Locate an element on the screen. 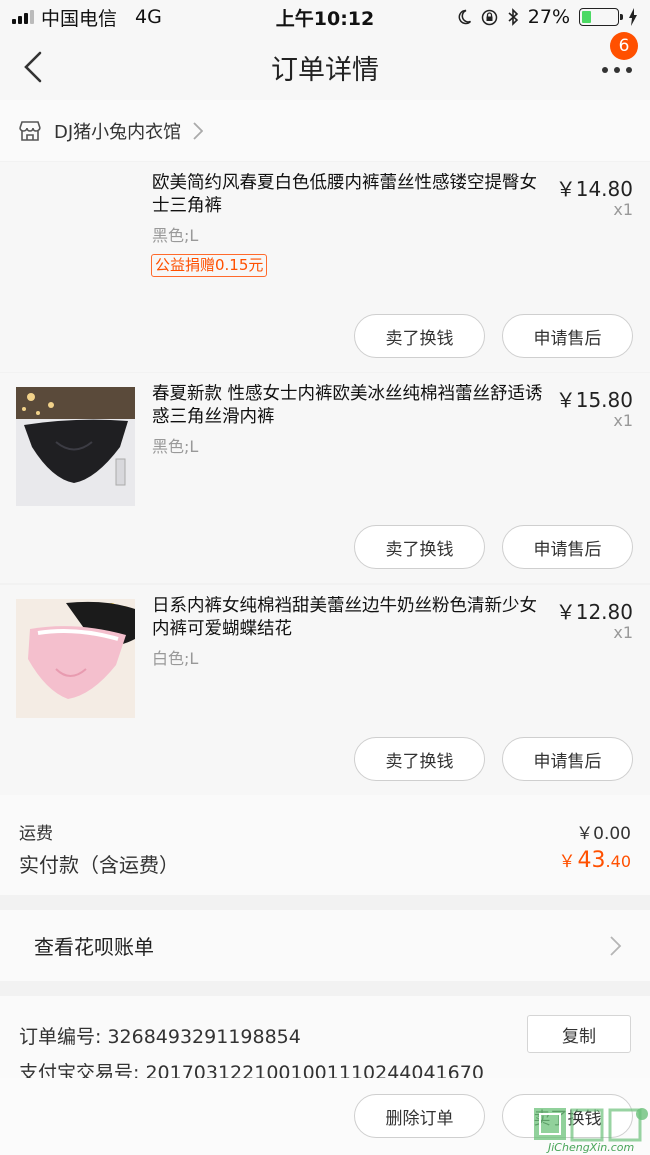  item-title: 欧美简约风春夏白色低腰内裤蕾丝性感镂空提臀女士三角裤 is located at coordinates (348, 195).